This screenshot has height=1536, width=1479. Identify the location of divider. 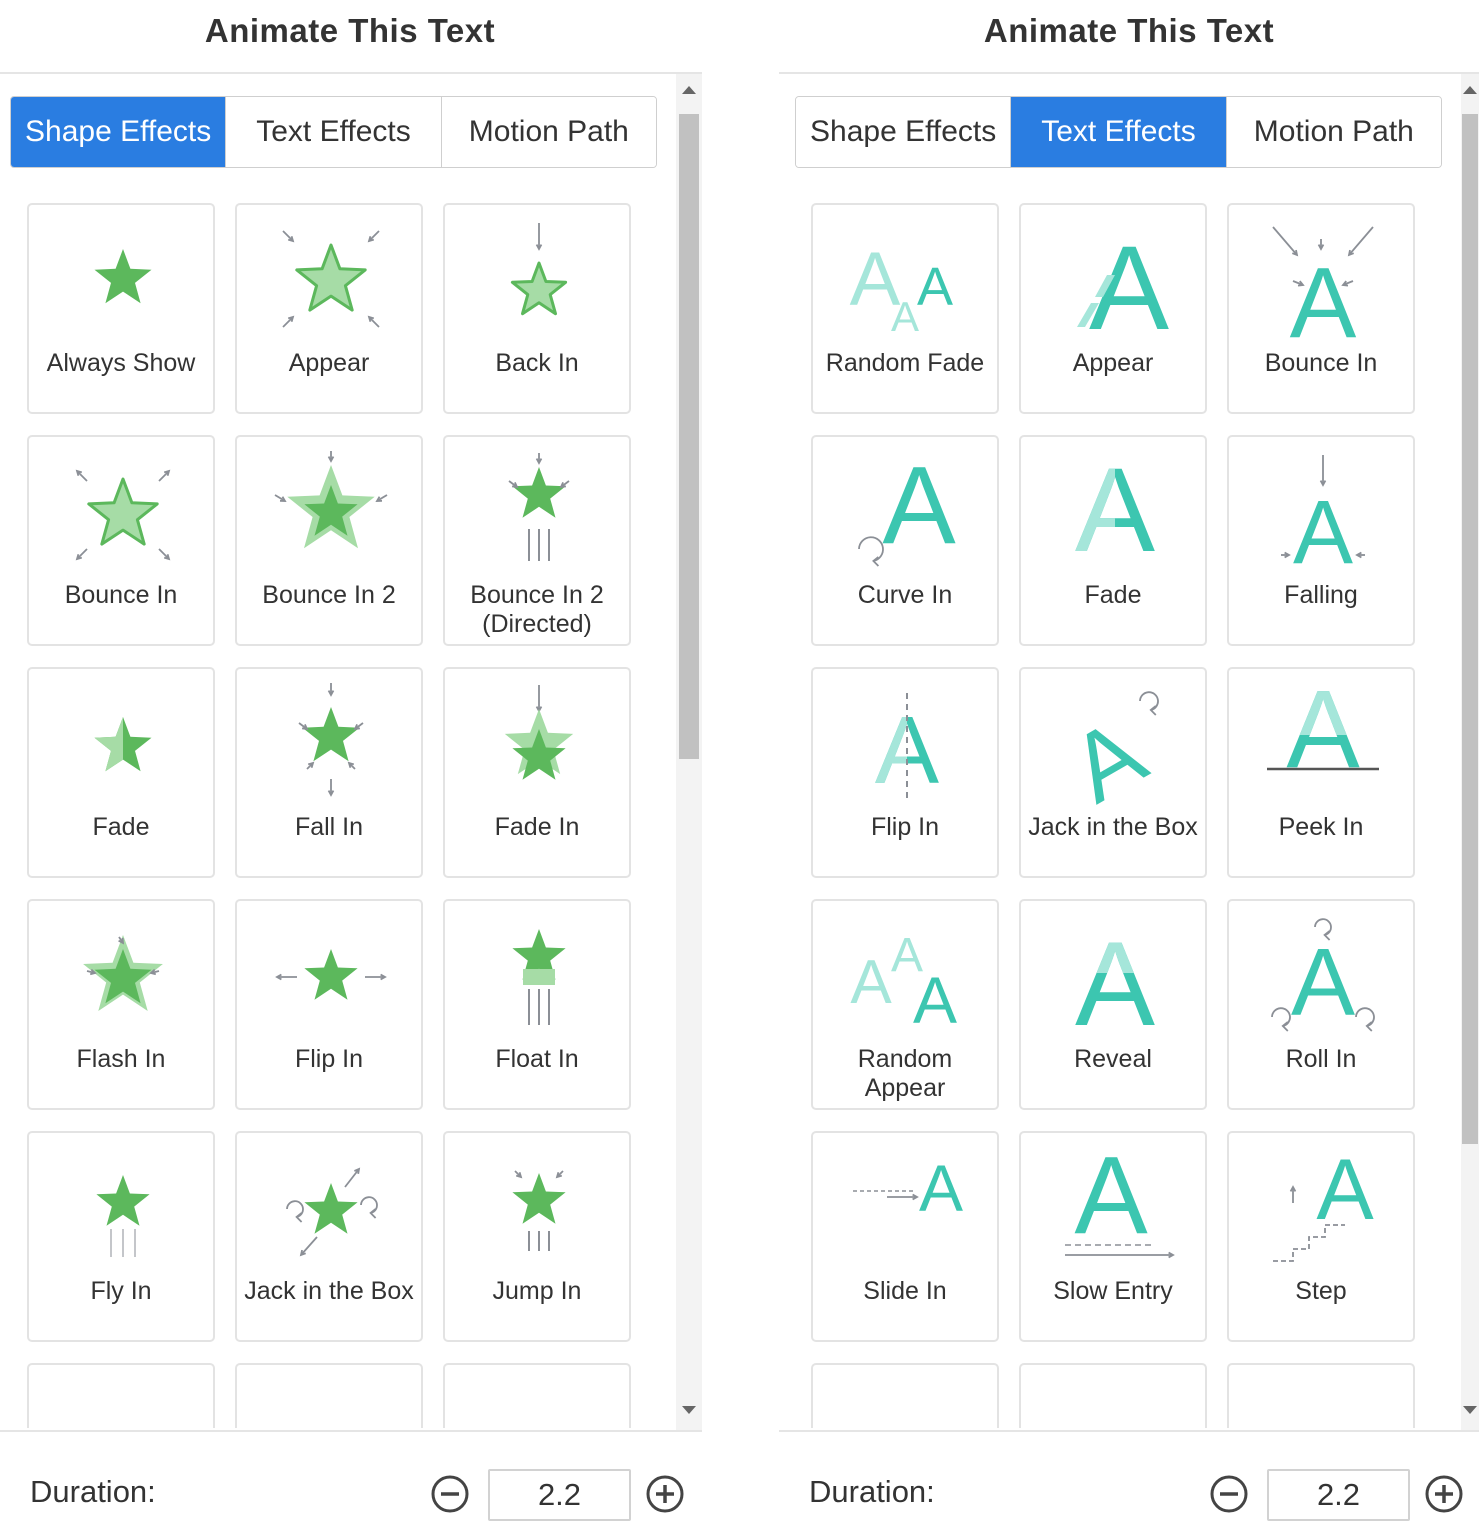
(351, 73).